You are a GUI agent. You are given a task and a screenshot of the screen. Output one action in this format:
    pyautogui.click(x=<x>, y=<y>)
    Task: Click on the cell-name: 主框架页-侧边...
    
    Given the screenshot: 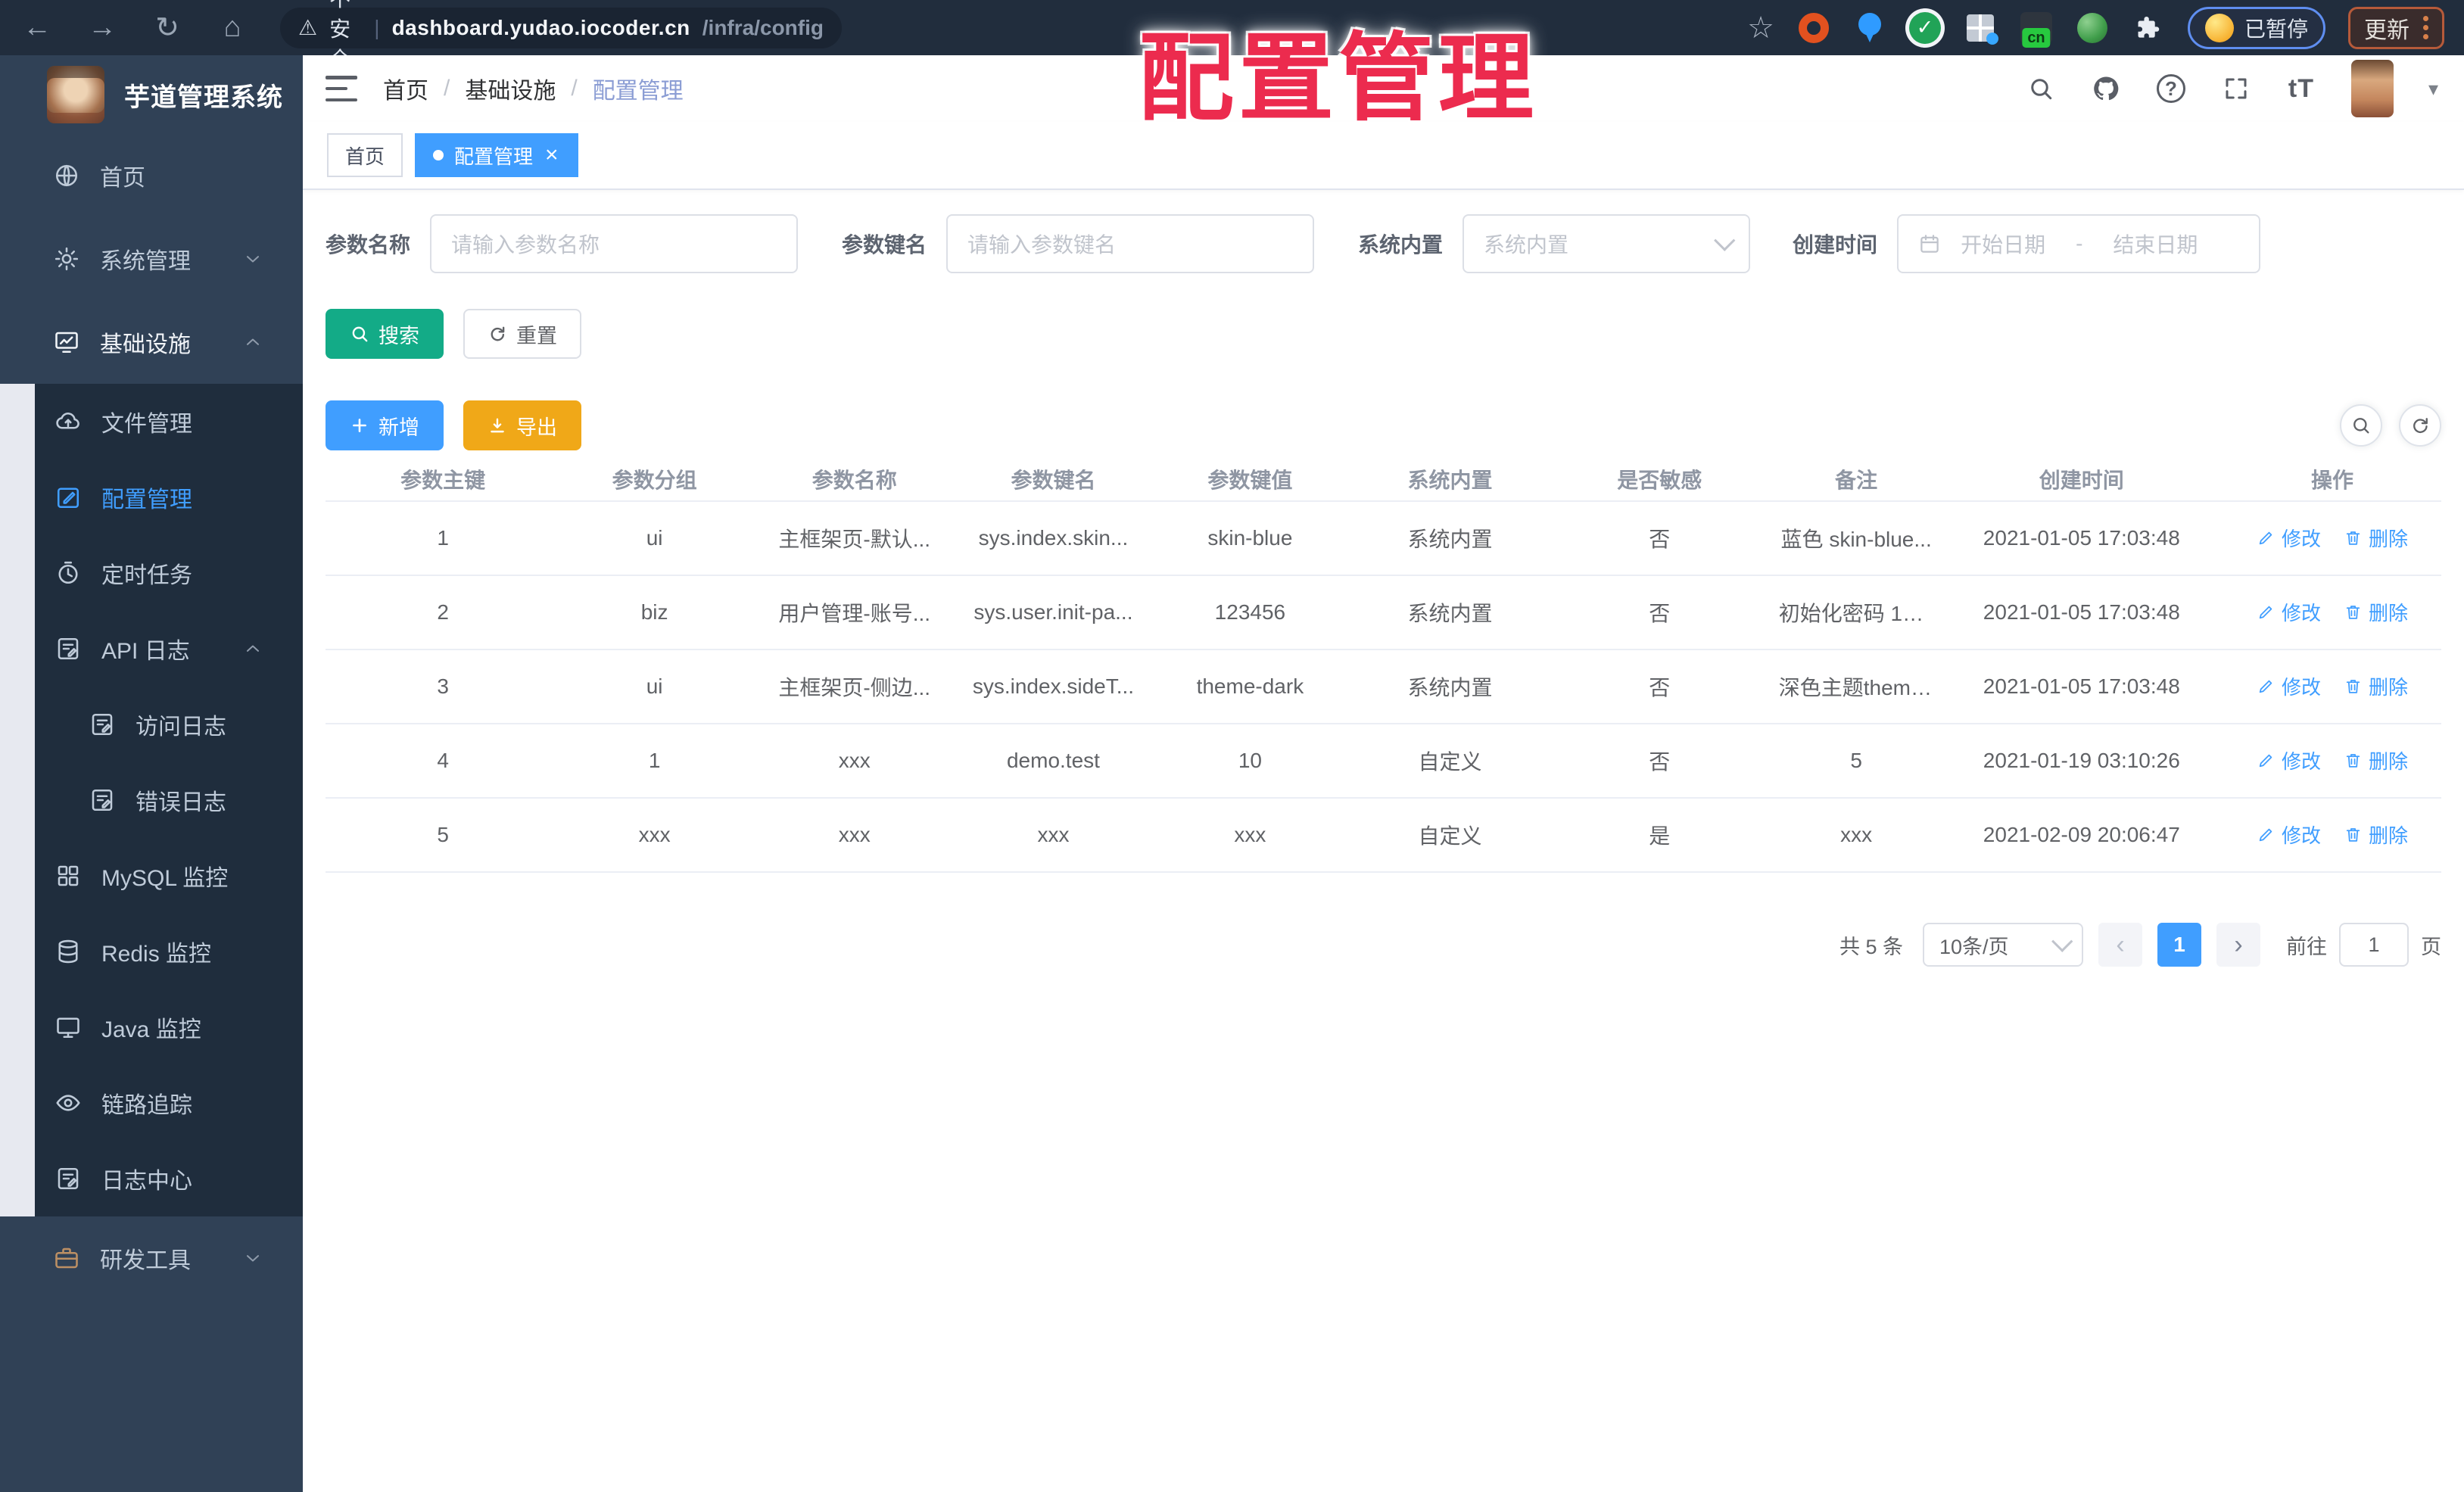 What is the action you would take?
    pyautogui.click(x=854, y=686)
    